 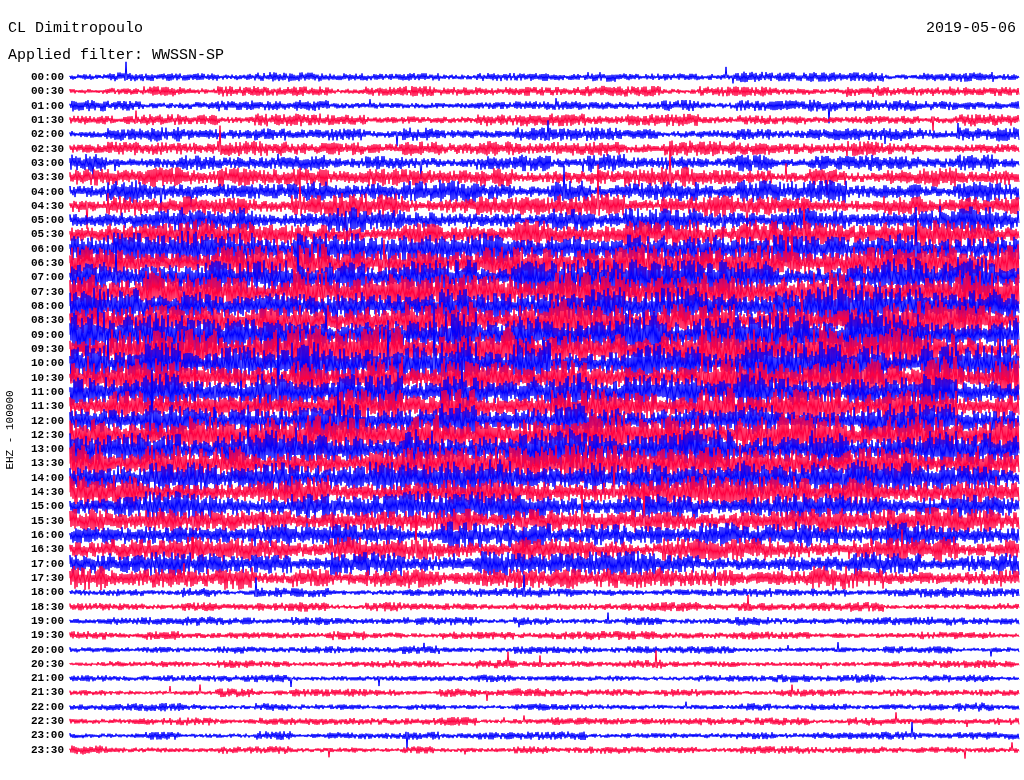 I want to click on time-label: 05:30, so click(x=47, y=234).